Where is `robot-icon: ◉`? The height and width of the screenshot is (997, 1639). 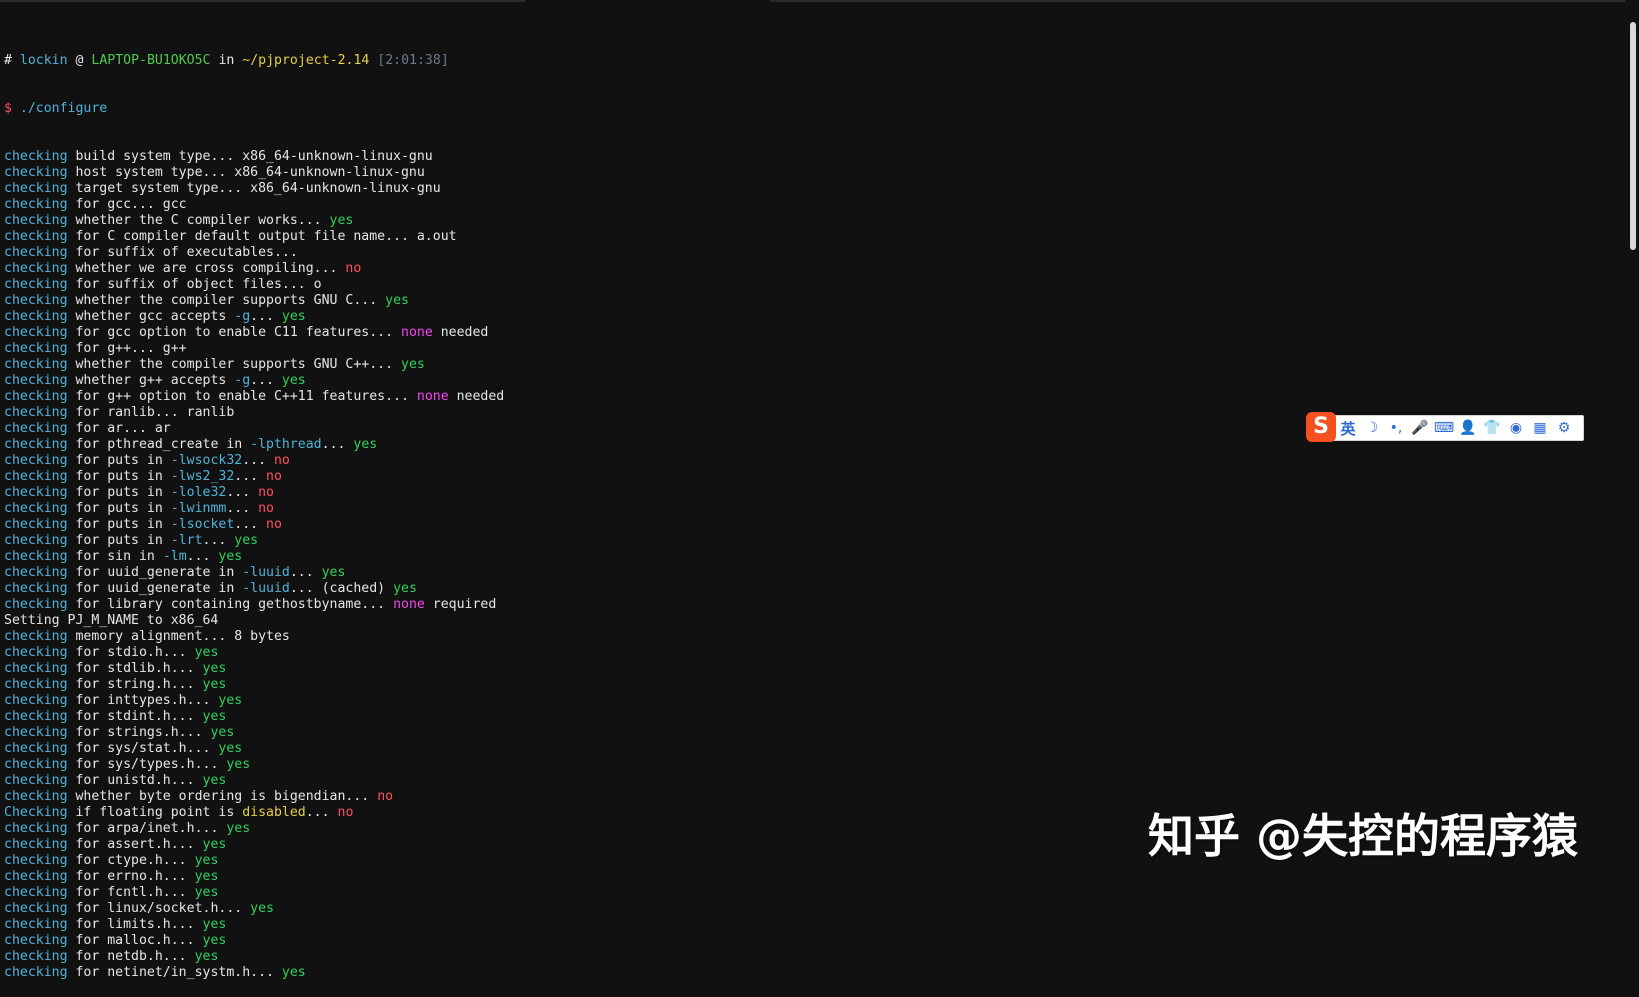
robot-icon: ◉ is located at coordinates (1516, 428).